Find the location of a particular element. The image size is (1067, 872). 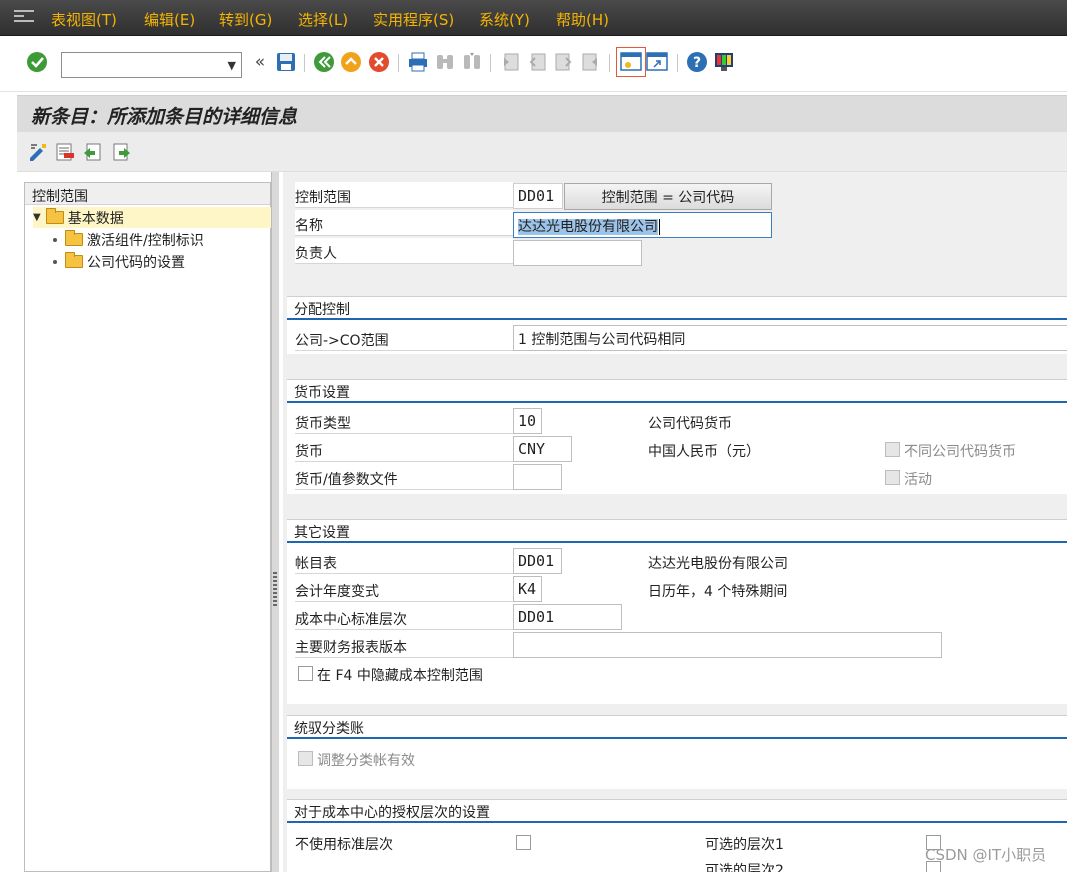

layout-menu-icon is located at coordinates (724, 62).